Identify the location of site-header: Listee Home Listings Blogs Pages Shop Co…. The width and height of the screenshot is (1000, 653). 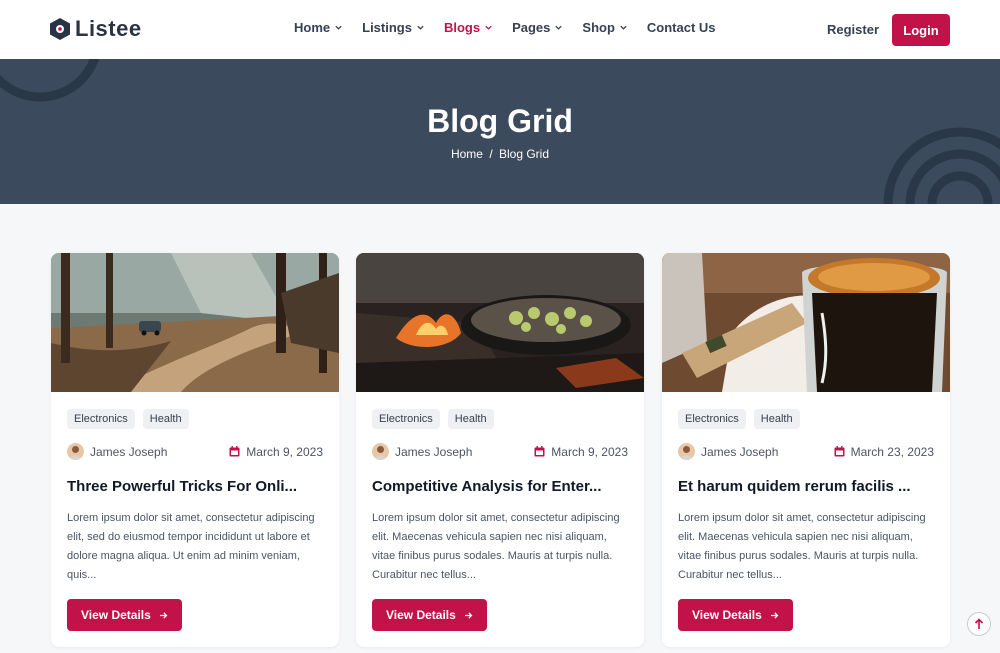
(500, 29).